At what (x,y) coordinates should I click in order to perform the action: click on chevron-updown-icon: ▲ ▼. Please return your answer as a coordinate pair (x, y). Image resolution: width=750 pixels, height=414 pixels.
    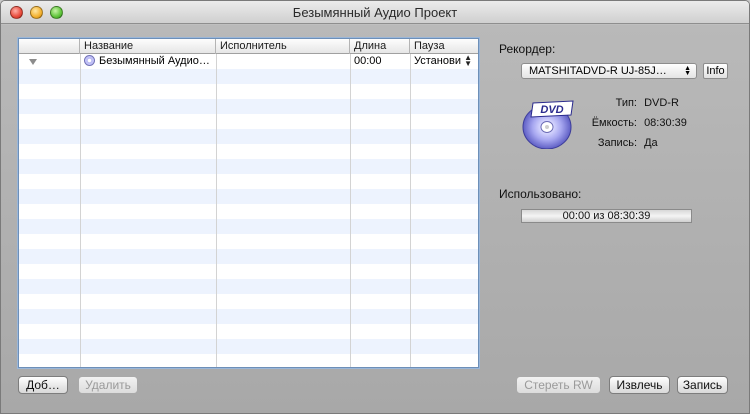
    Looking at the image, I should click on (687, 71).